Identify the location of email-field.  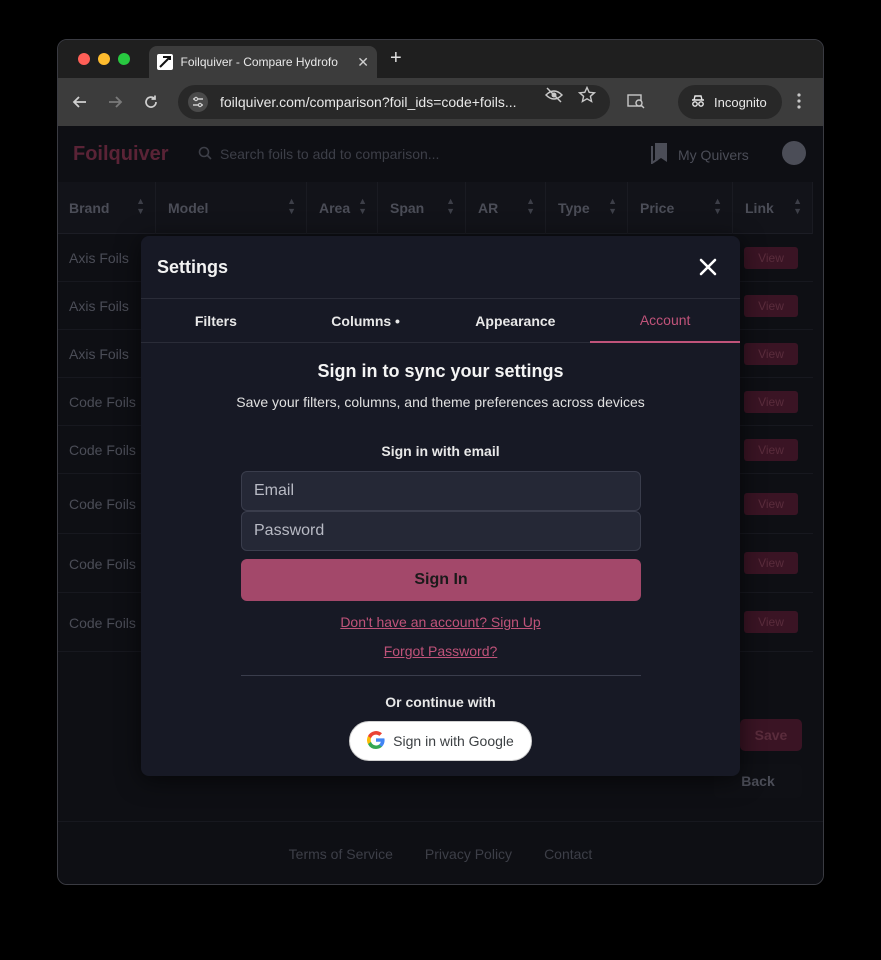
(441, 491).